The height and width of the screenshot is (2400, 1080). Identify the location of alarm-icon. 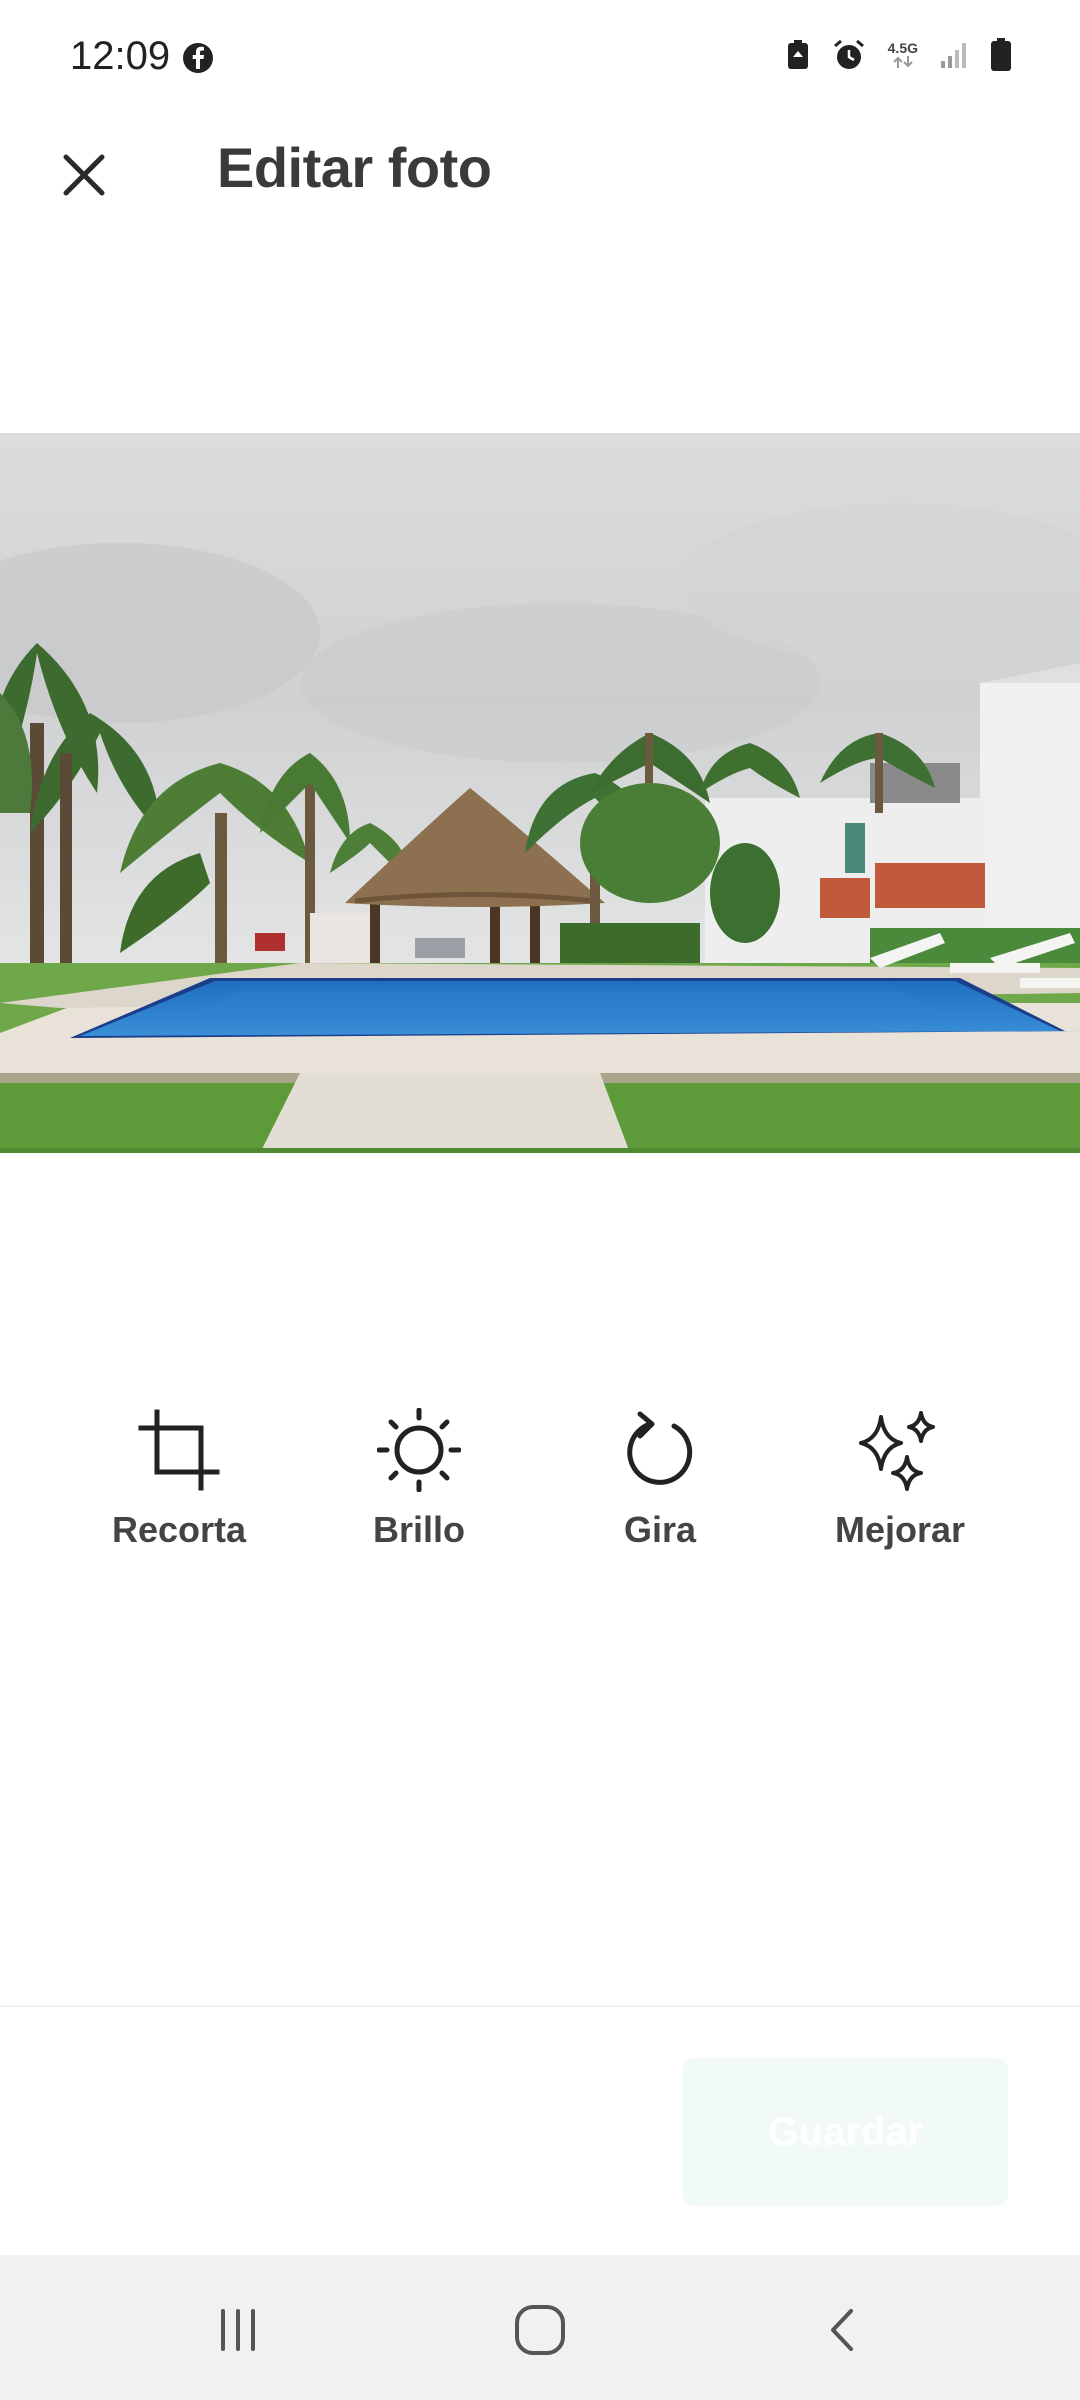
(848, 54).